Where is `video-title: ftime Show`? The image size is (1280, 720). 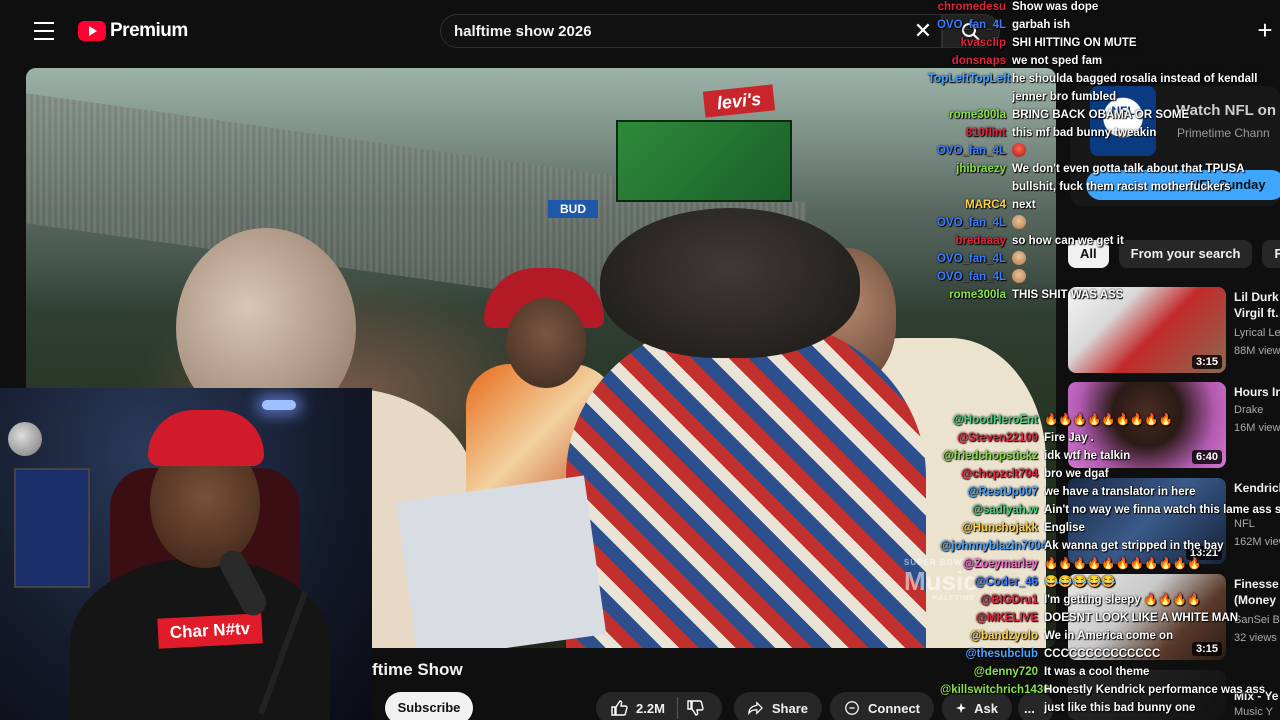 video-title: ftime Show is located at coordinates (417, 669).